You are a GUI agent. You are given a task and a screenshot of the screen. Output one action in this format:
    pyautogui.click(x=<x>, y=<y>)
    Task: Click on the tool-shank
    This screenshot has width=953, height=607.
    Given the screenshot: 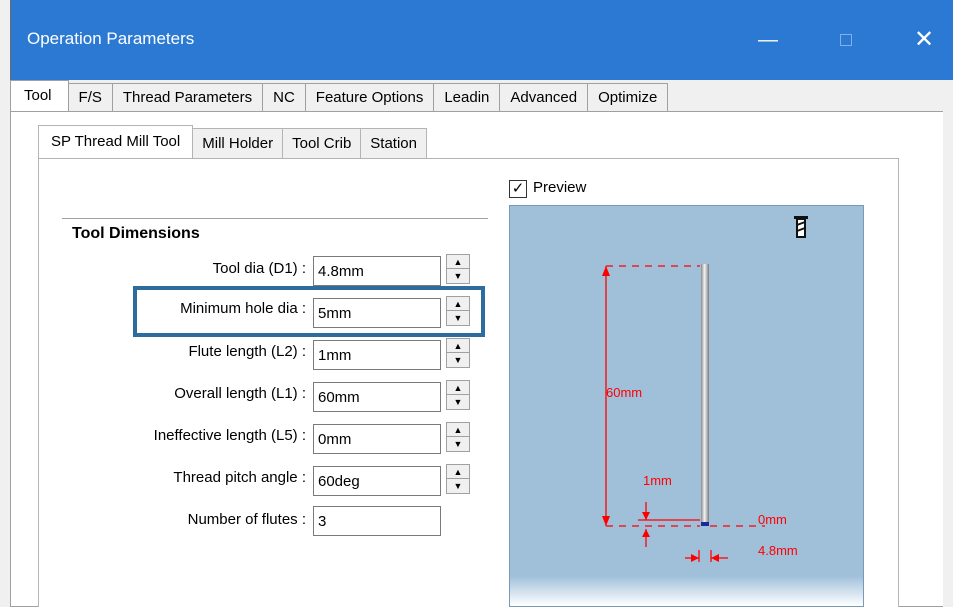 What is the action you would take?
    pyautogui.click(x=705, y=395)
    